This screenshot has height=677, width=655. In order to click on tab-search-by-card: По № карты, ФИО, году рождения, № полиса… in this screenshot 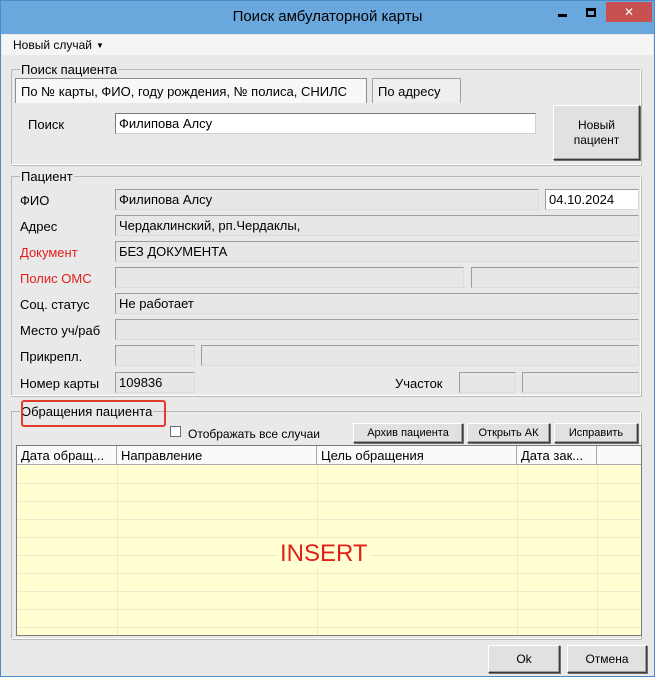, I will do `click(191, 90)`.